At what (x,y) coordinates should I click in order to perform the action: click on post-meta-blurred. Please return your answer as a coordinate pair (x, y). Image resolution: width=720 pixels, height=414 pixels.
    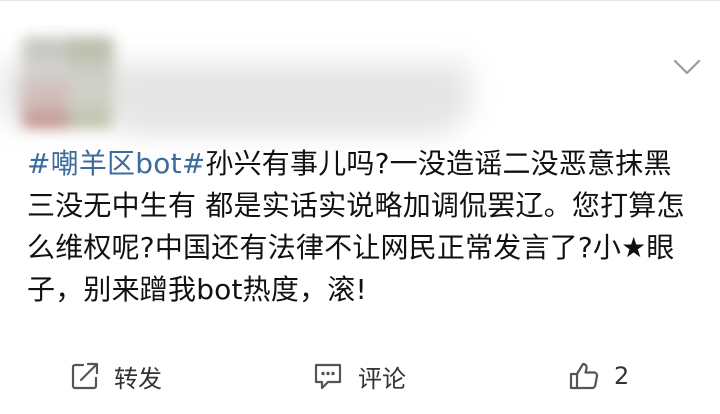
    Looking at the image, I should click on (285, 118).